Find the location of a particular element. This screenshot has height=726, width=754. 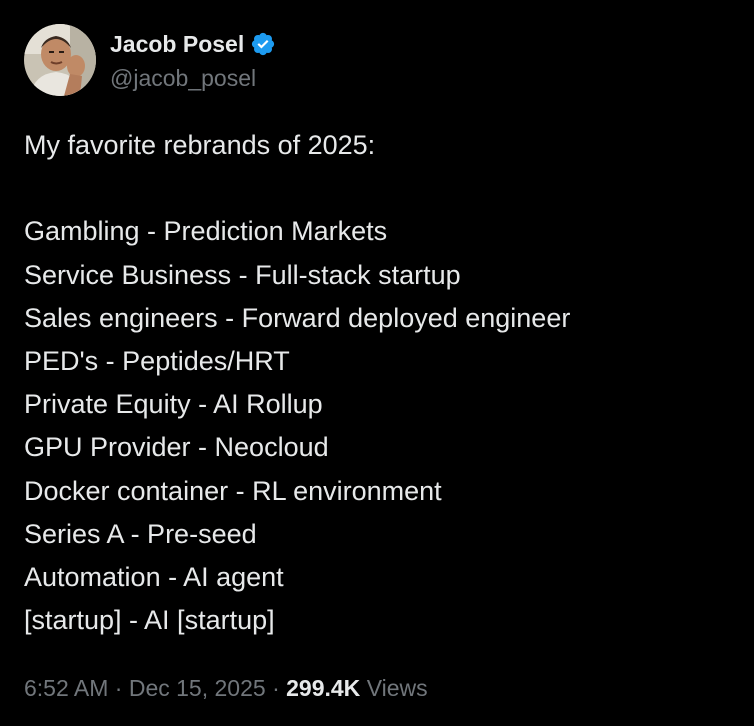

tweet-line: Docker container - RL environment is located at coordinates (233, 490).